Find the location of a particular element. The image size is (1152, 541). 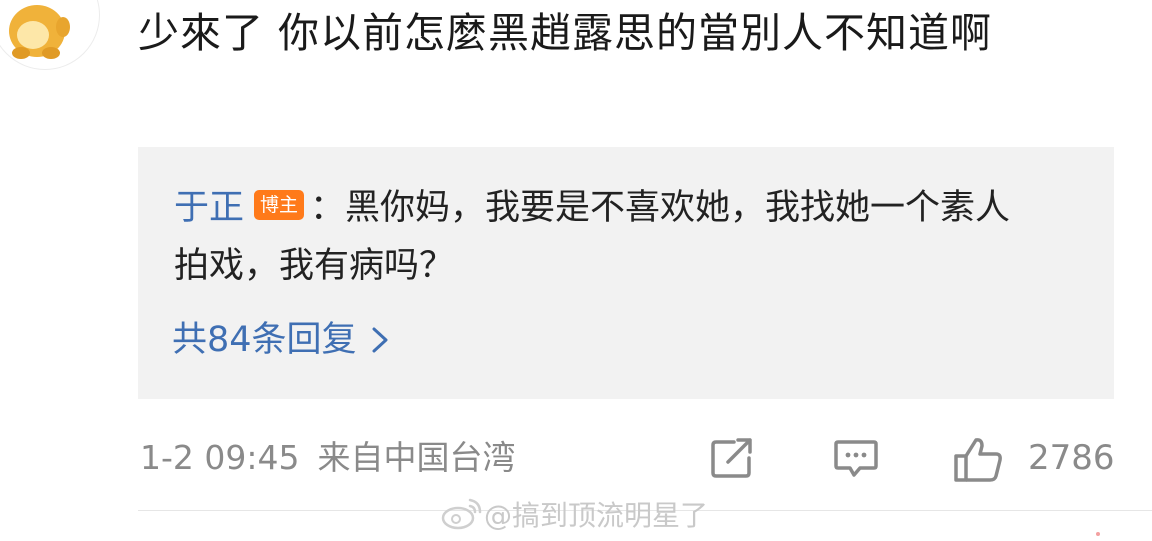

weibo-logo-icon is located at coordinates (461, 514).